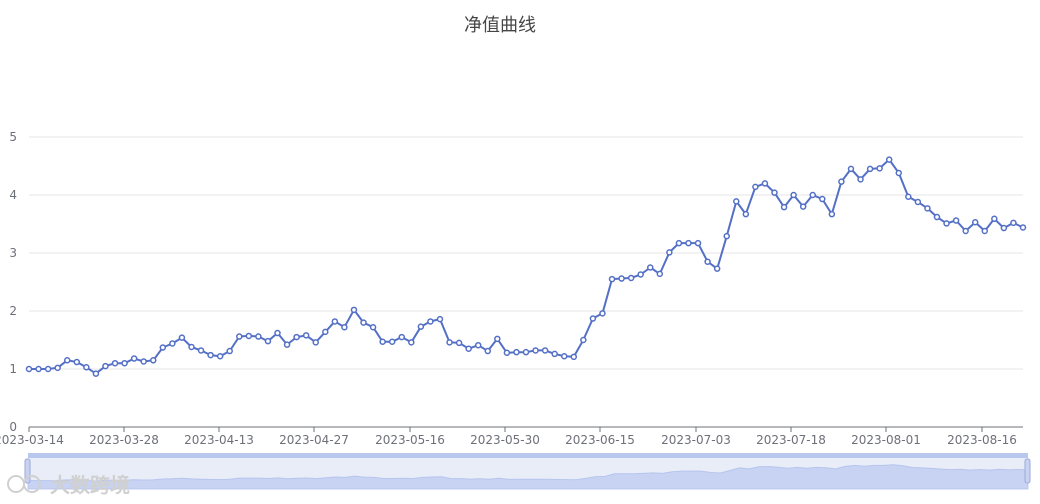  I want to click on x-tick-label-4: 2023-05-16, so click(410, 440).